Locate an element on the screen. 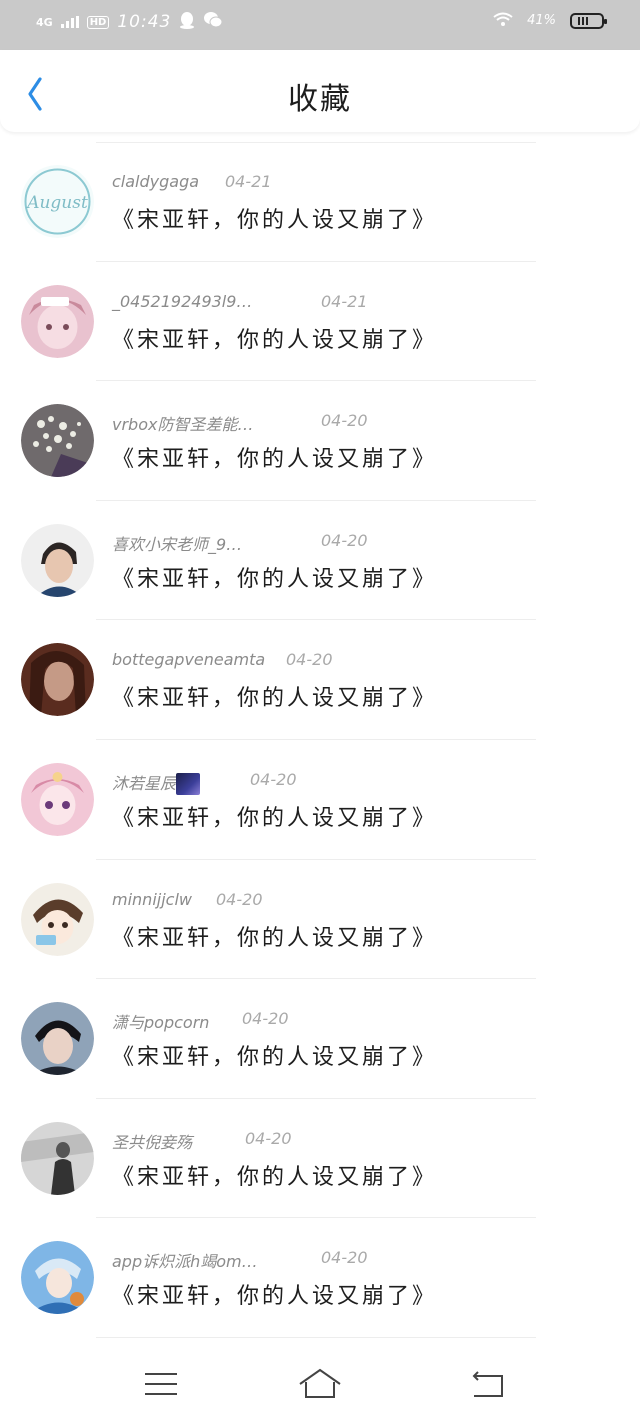 The height and width of the screenshot is (1422, 640). wechat-icon is located at coordinates (213, 22).